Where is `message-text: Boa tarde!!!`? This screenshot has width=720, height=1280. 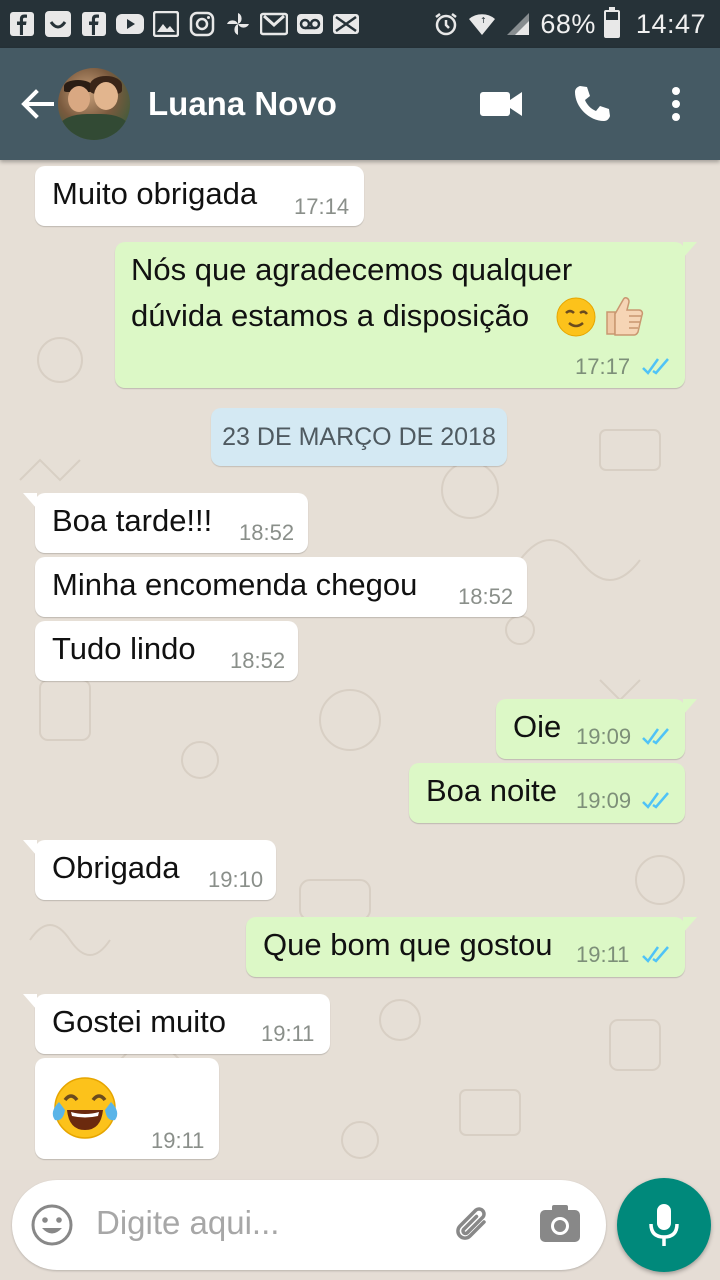
message-text: Boa tarde!!! is located at coordinates (132, 520).